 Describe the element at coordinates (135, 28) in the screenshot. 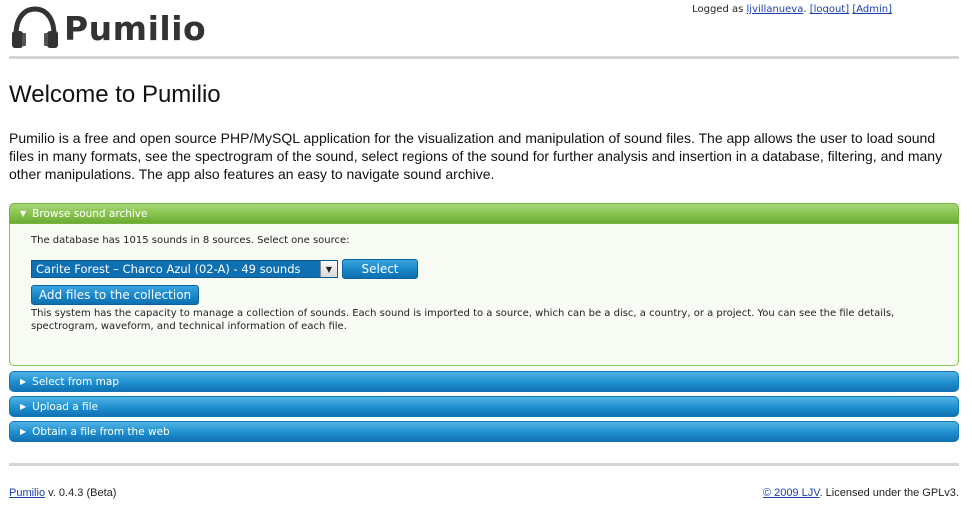

I see `logo-text: Pumilio` at that location.